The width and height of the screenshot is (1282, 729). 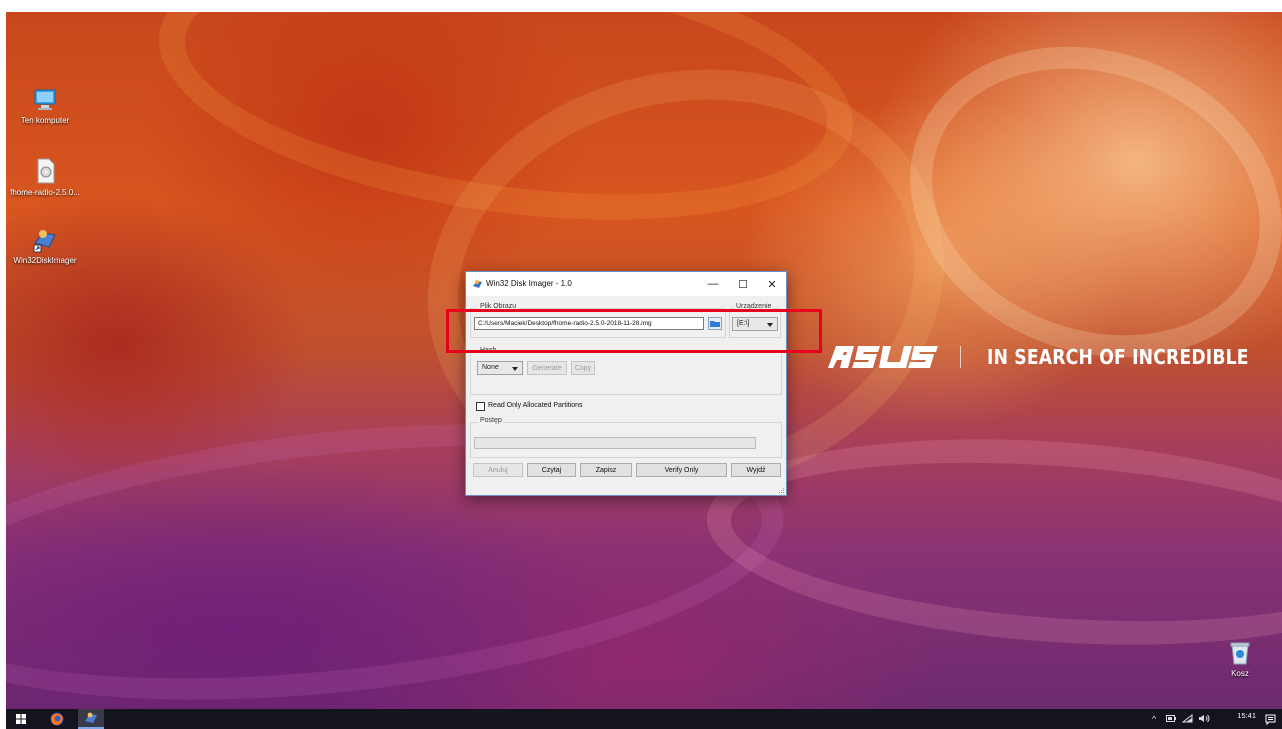 What do you see at coordinates (756, 470) in the screenshot?
I see `exit-button: Wyjdź` at bounding box center [756, 470].